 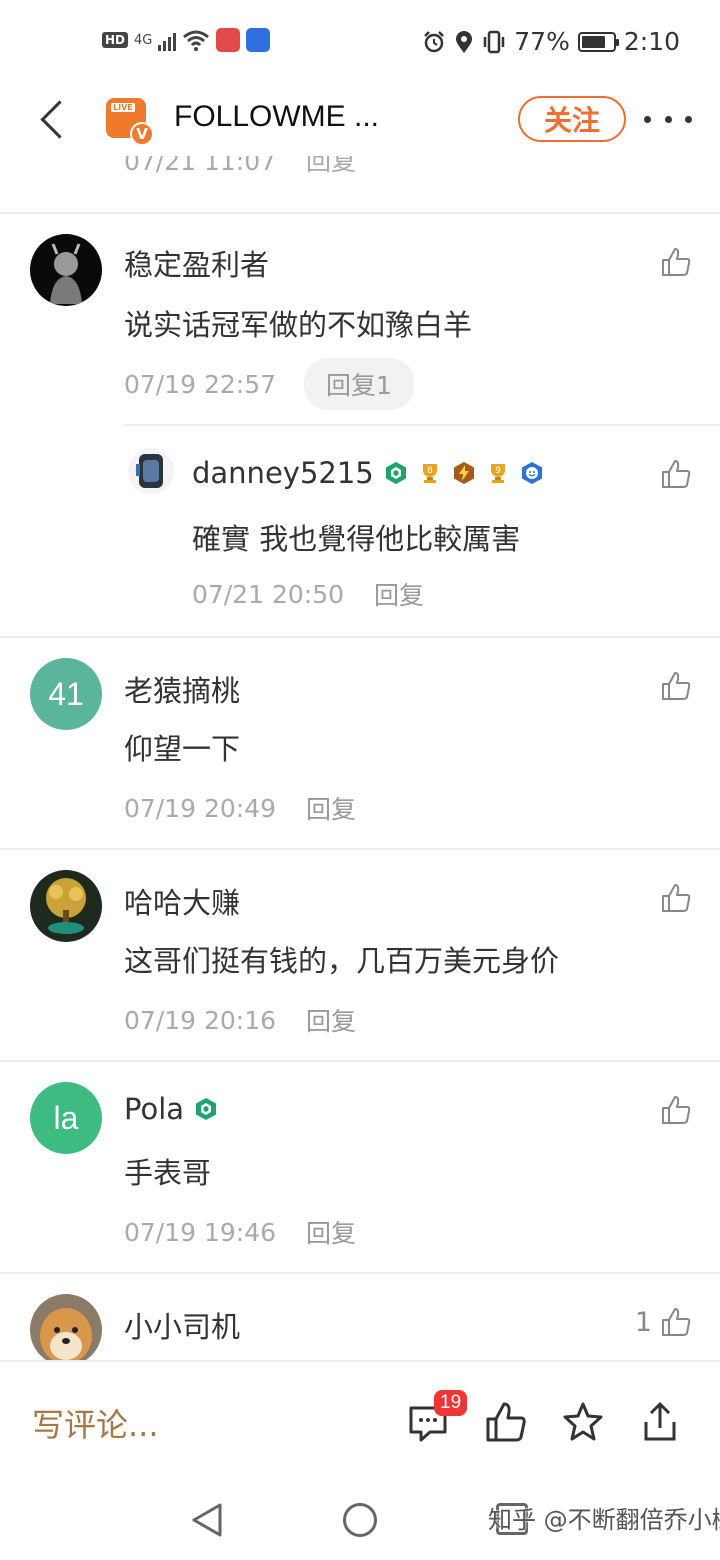 I want to click on trophy-8-badge-icon: 8, so click(x=429, y=473).